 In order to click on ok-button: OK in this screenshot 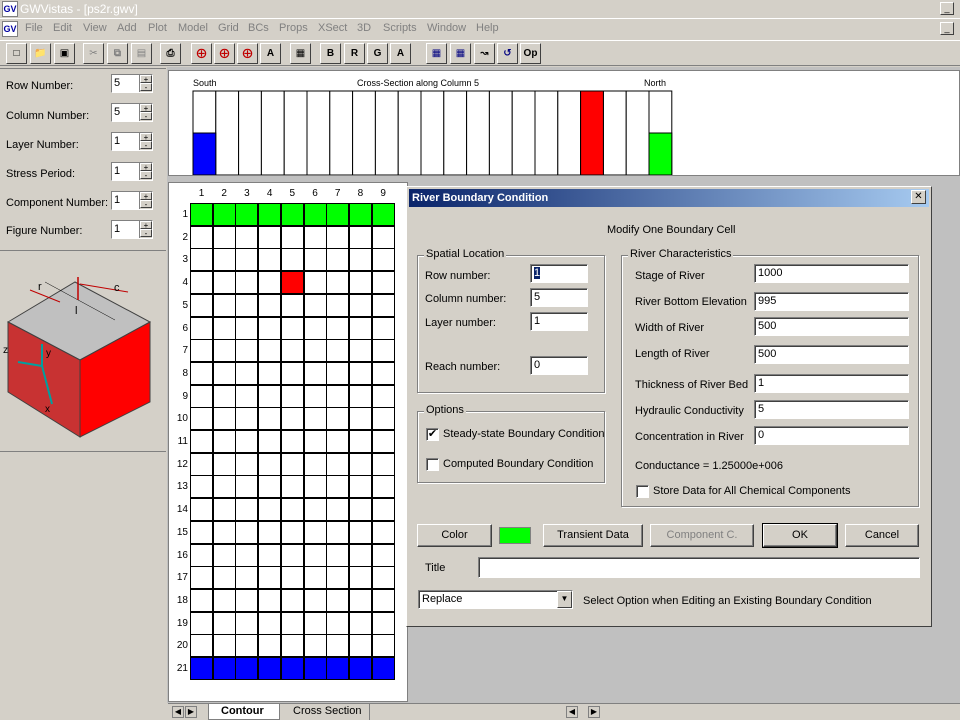, I will do `click(800, 535)`.